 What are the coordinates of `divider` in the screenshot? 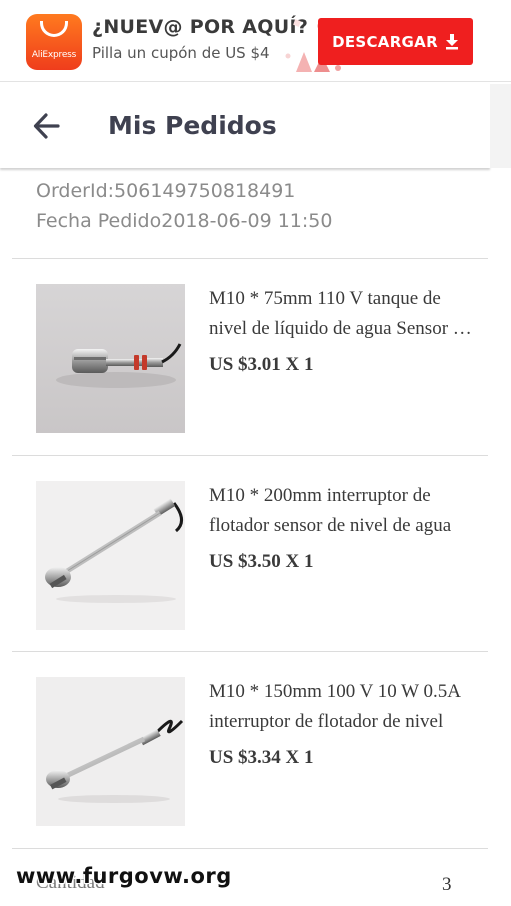 It's located at (250, 848).